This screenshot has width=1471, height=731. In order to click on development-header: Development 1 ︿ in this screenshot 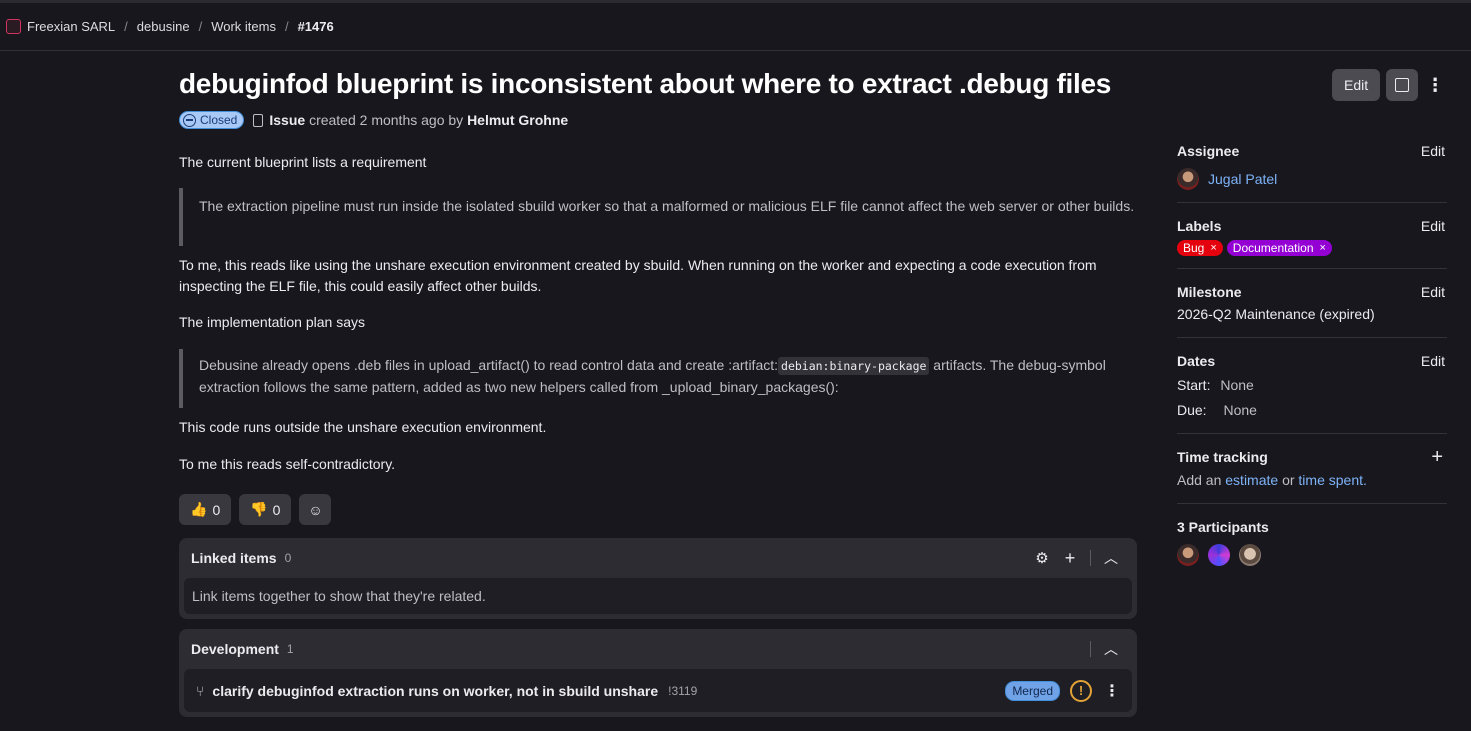, I will do `click(658, 649)`.